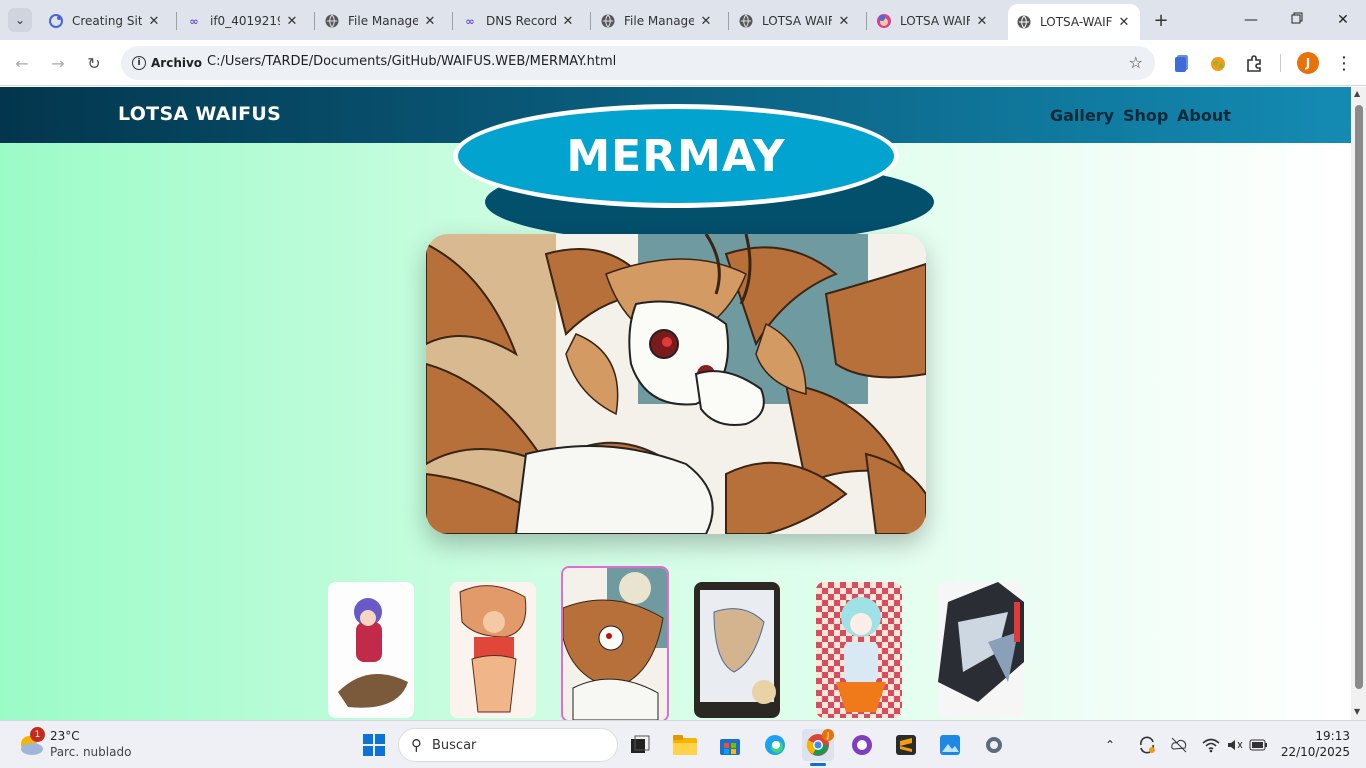 The width and height of the screenshot is (1366, 768). What do you see at coordinates (31, 743) in the screenshot?
I see `weather-widget: 1` at bounding box center [31, 743].